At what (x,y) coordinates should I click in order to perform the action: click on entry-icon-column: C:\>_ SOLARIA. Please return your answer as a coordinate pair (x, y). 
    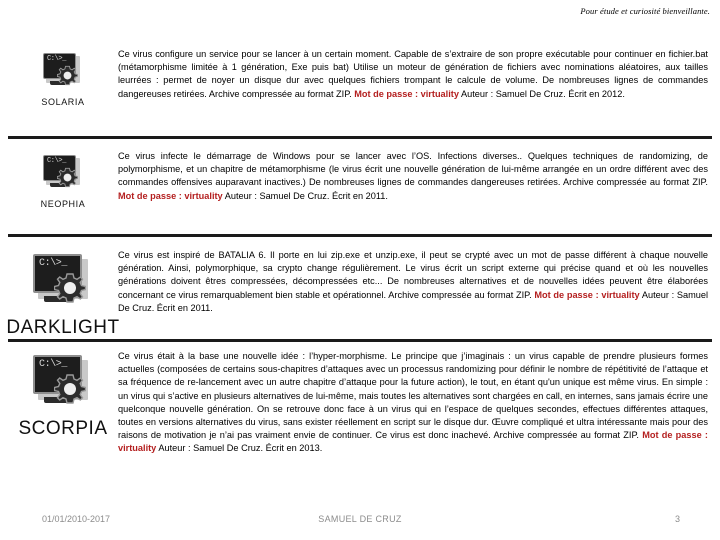
    Looking at the image, I should click on (63, 77).